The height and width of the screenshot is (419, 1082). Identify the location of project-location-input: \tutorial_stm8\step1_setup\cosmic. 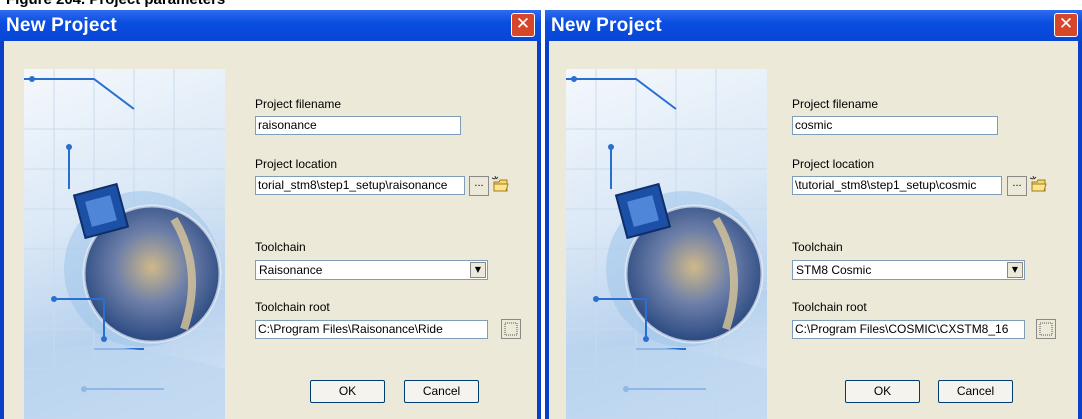
(897, 185).